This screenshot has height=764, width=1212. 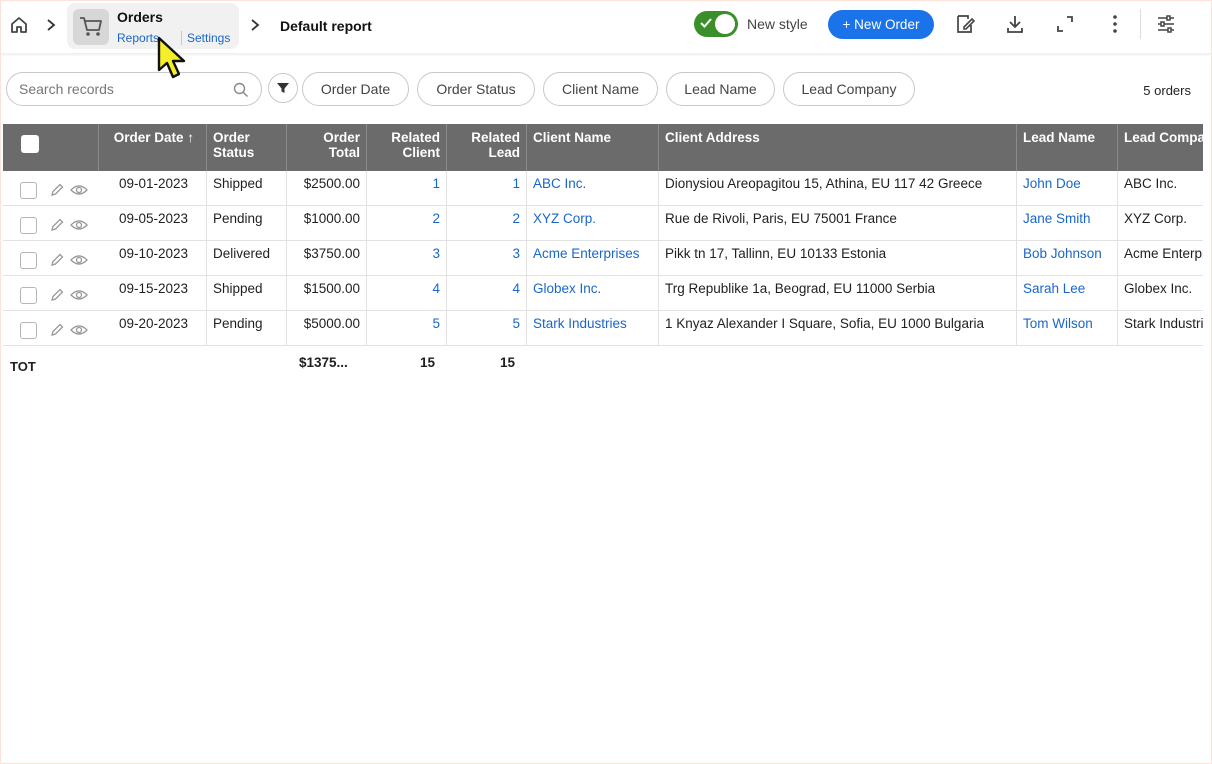 What do you see at coordinates (327, 258) in the screenshot?
I see `cell-order-total: $3750.00` at bounding box center [327, 258].